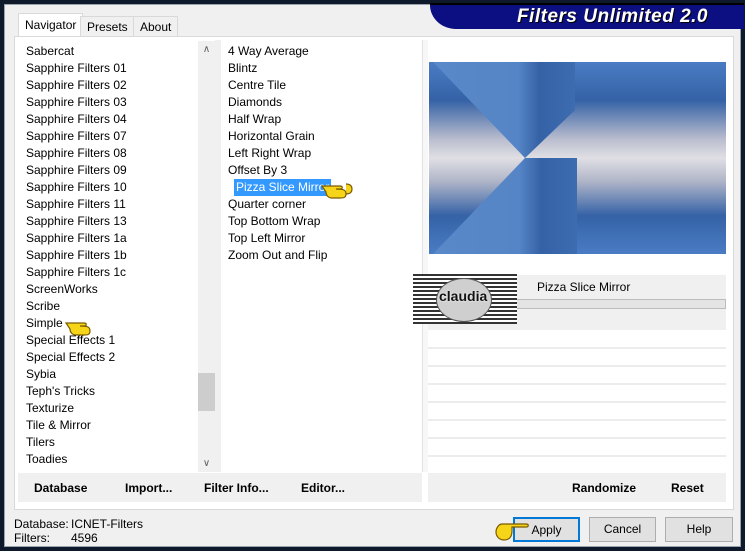 The width and height of the screenshot is (745, 551). I want to click on filter-item: Top Bottom Wrap, so click(274, 221).